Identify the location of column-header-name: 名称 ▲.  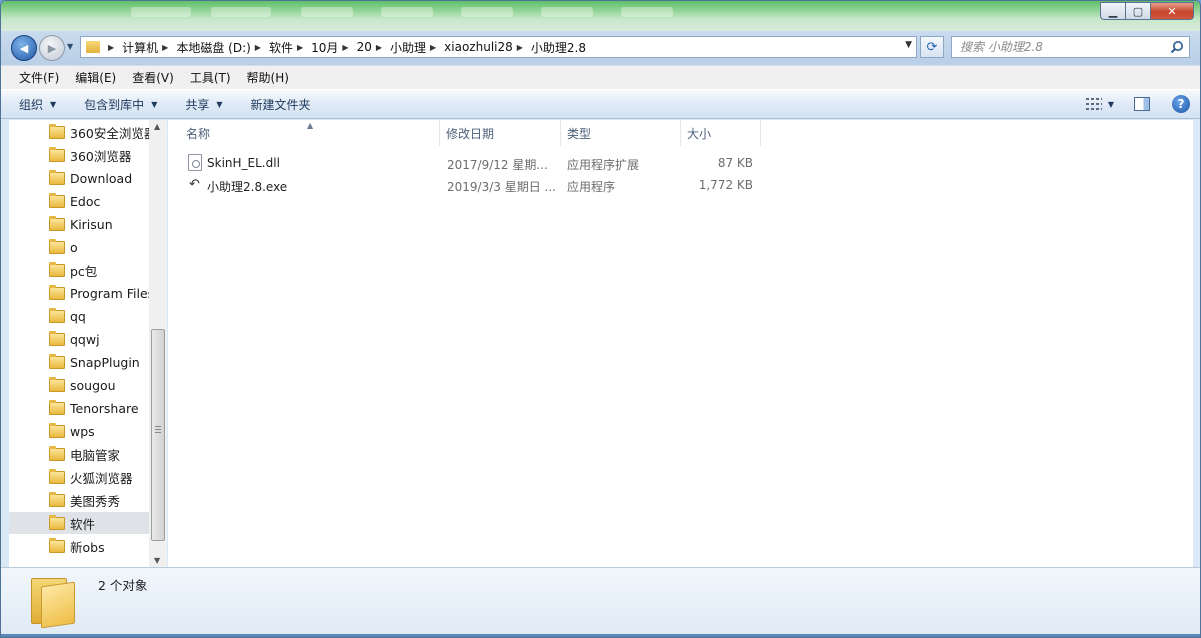
(304, 133).